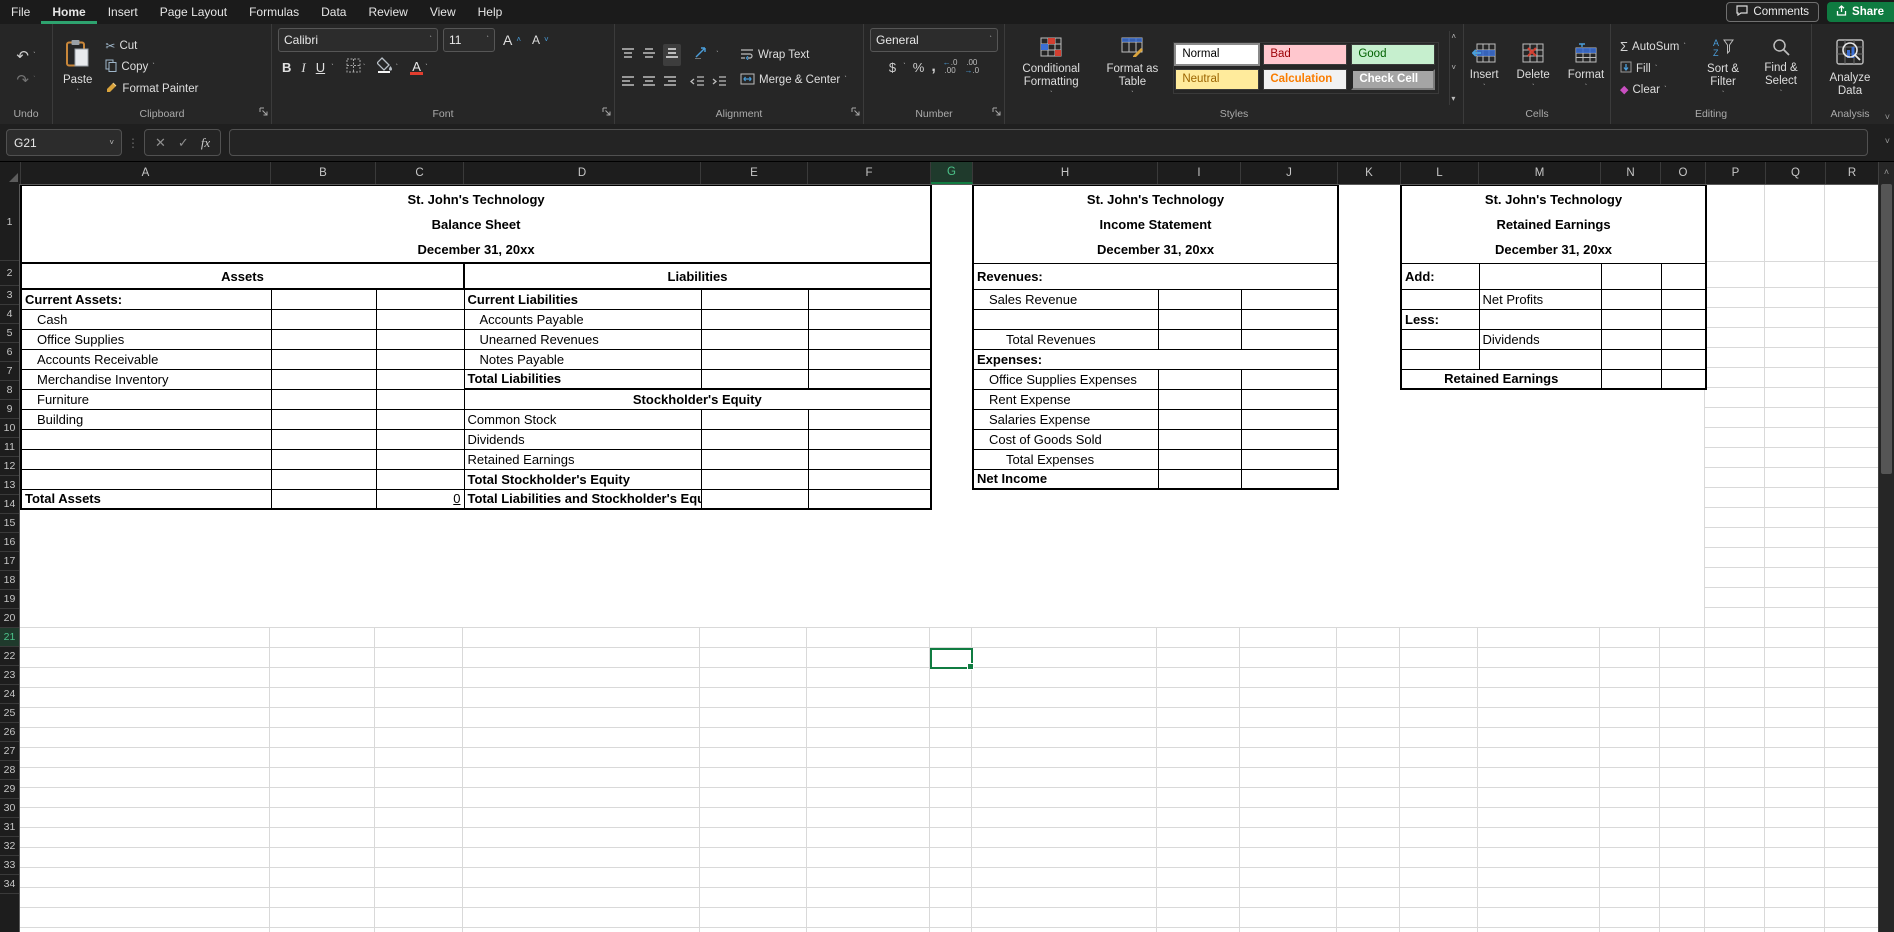 The image size is (1894, 932). I want to click on cell-B13, so click(323, 499).